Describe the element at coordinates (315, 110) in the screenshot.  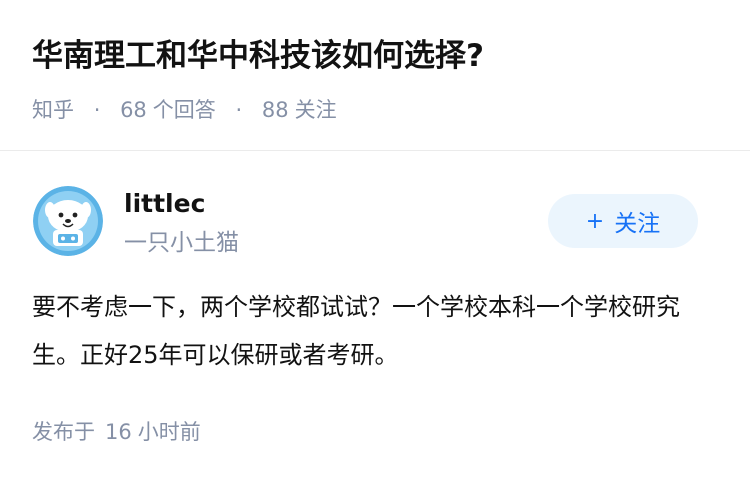
I see `follower-count-label: 关注` at that location.